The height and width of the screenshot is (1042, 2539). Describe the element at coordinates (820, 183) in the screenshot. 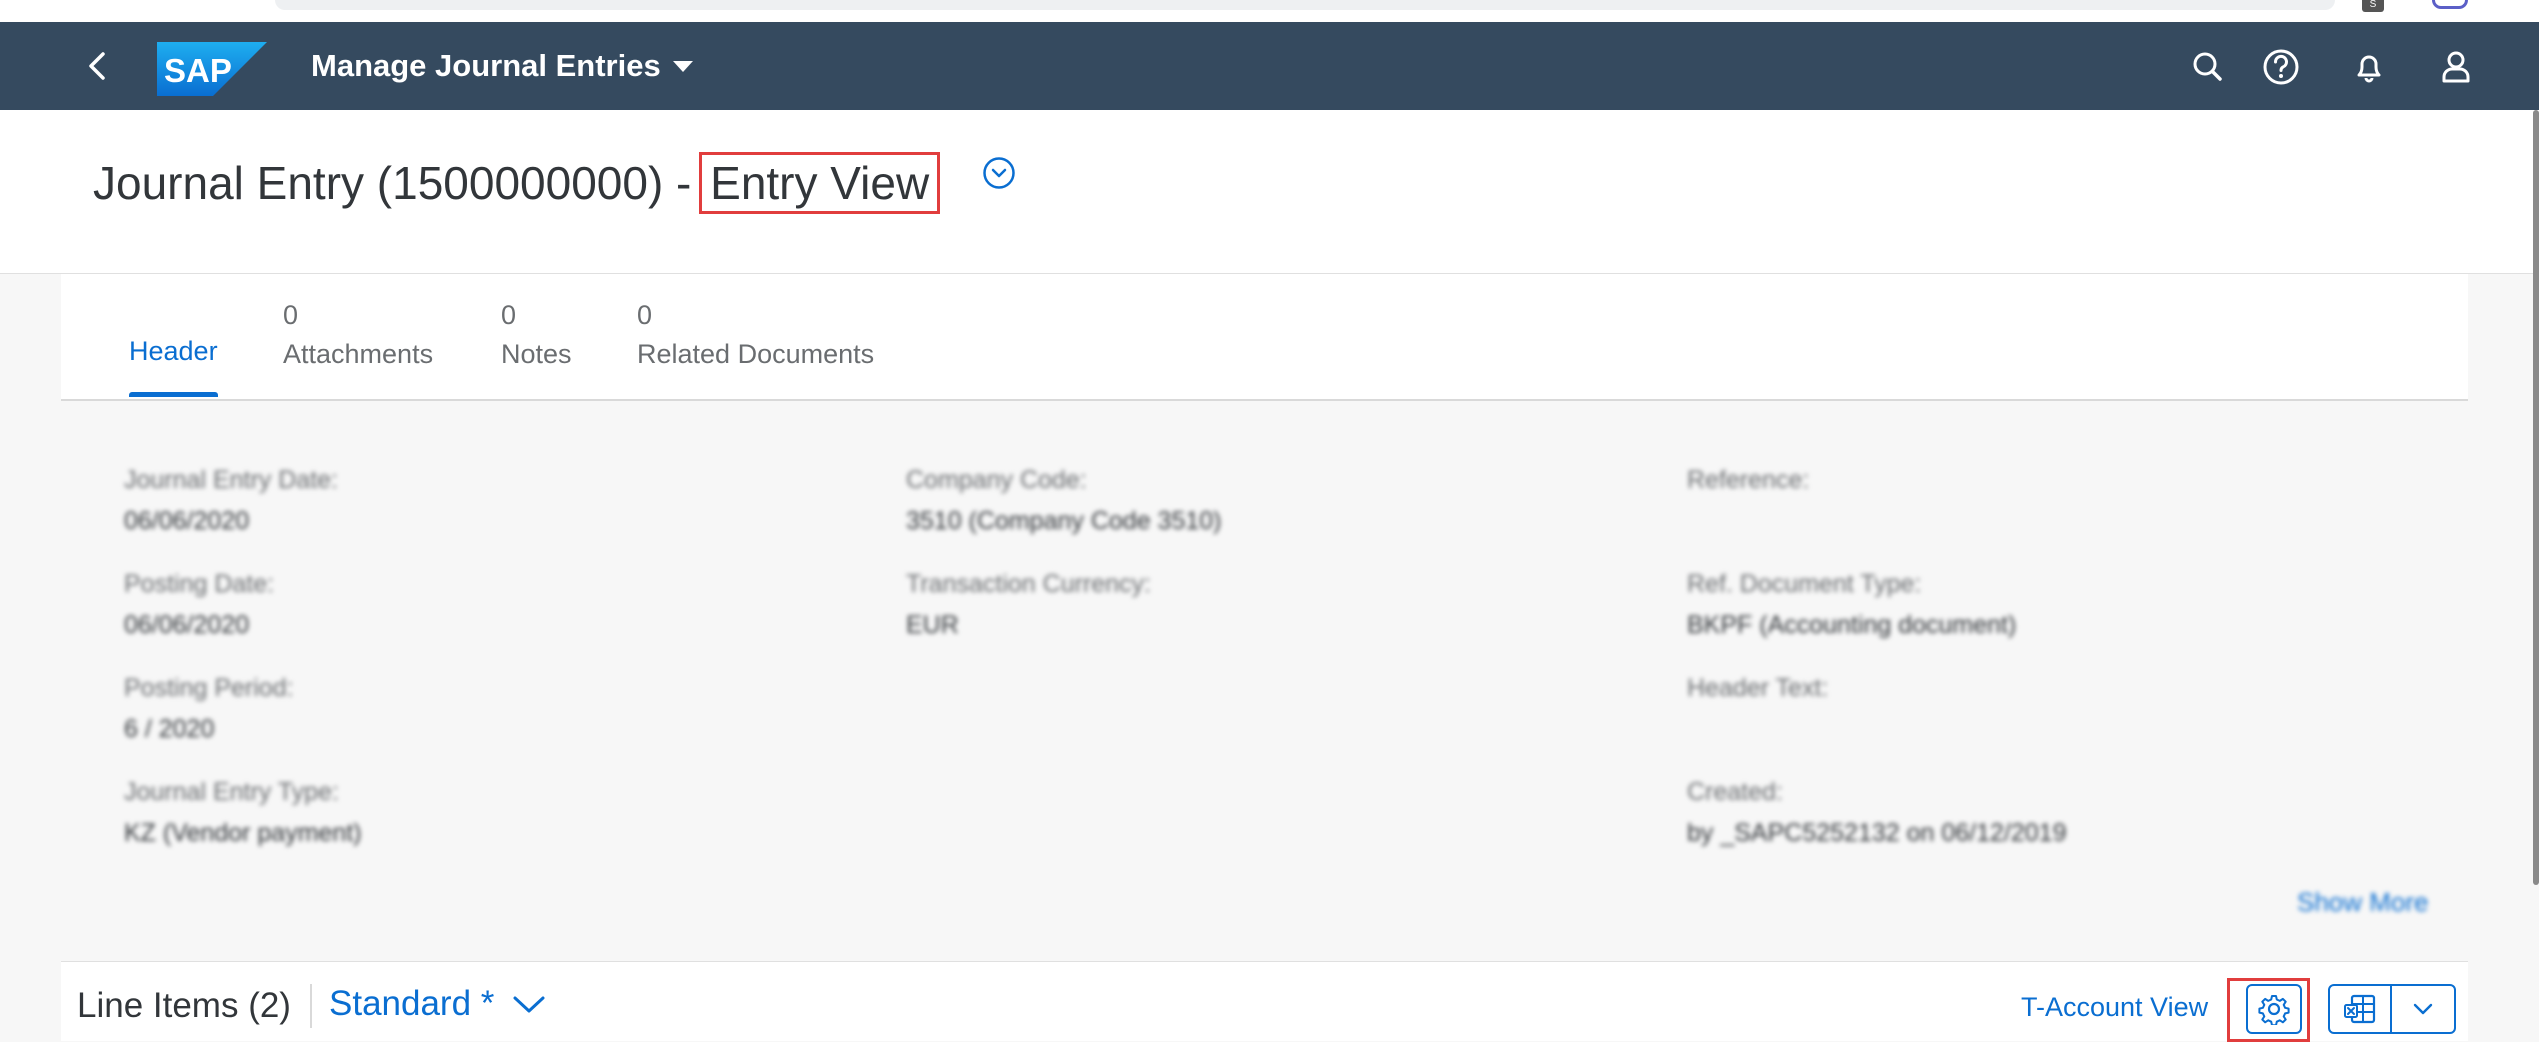

I see `page-title-view-name: Entry View` at that location.